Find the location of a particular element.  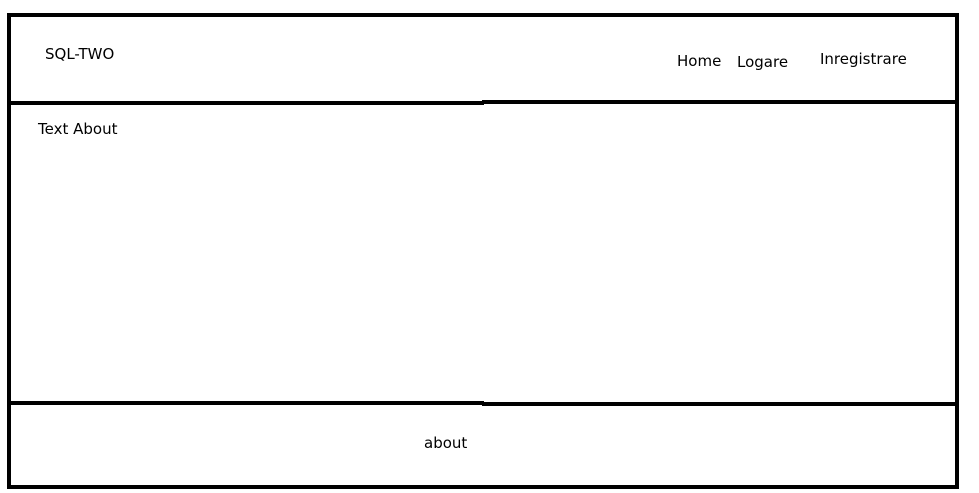

site-brand: SQL-TWO is located at coordinates (80, 54).